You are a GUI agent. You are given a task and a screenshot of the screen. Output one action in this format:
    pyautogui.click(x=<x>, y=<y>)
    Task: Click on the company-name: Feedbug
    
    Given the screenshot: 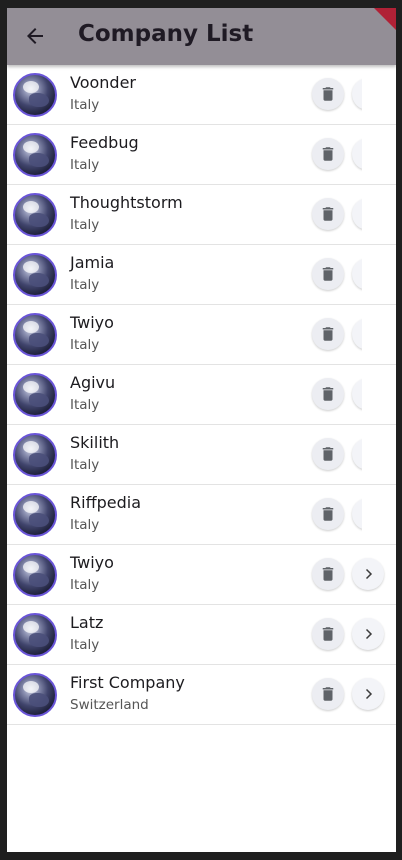 What is the action you would take?
    pyautogui.click(x=104, y=142)
    